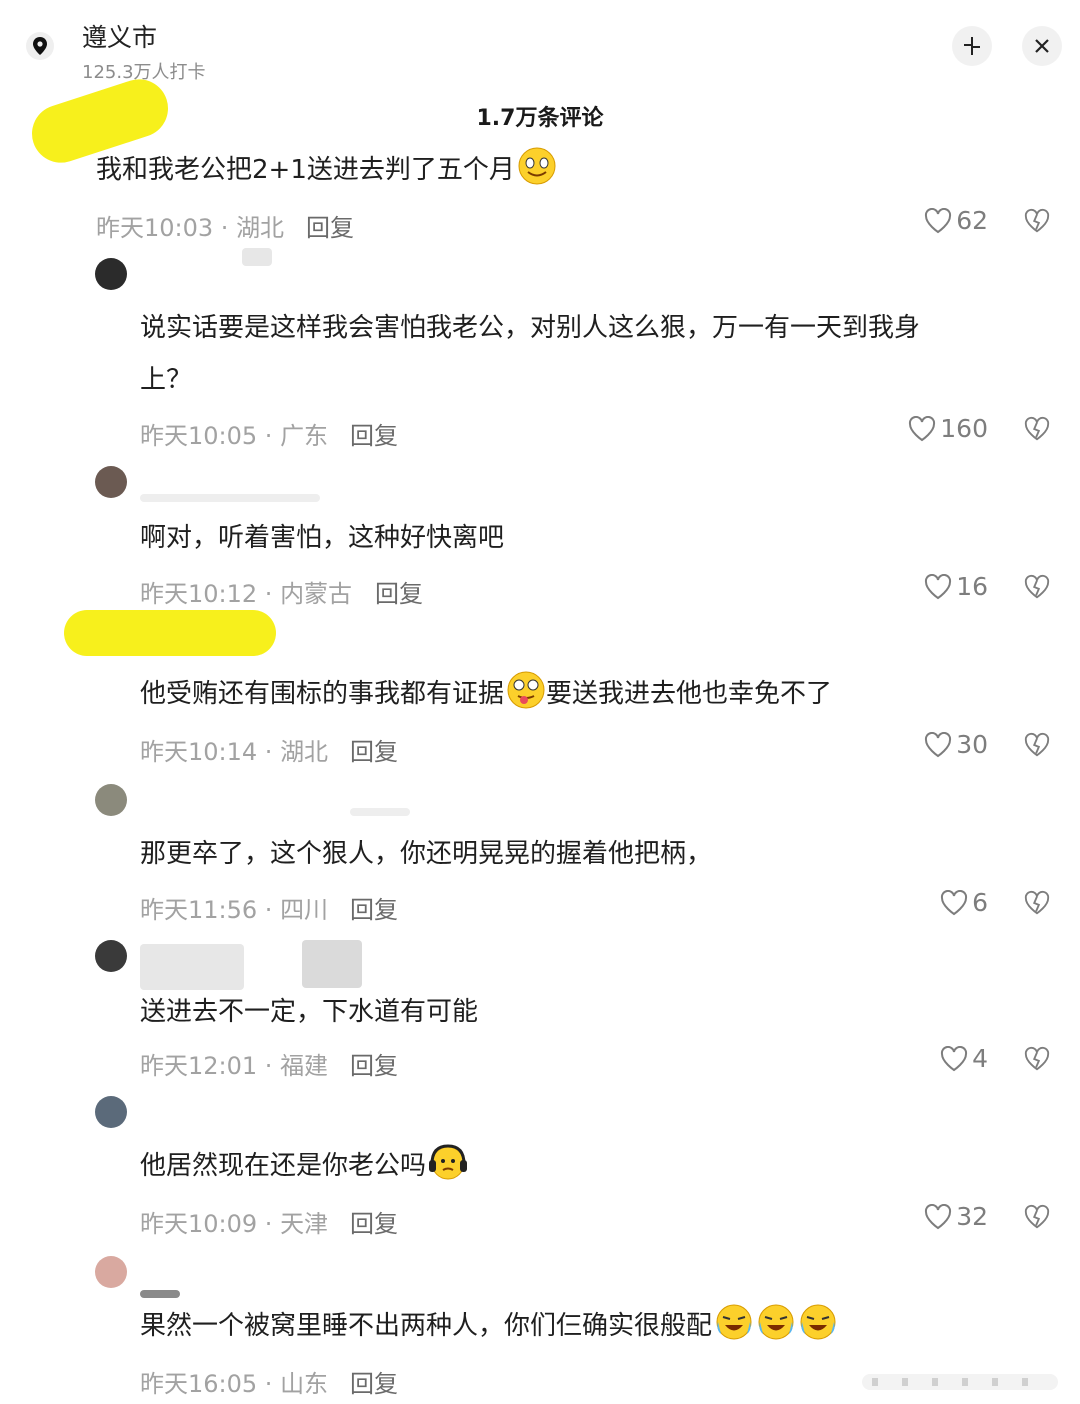 The width and height of the screenshot is (1080, 1404). What do you see at coordinates (170, 633) in the screenshot?
I see `redaction-mark` at bounding box center [170, 633].